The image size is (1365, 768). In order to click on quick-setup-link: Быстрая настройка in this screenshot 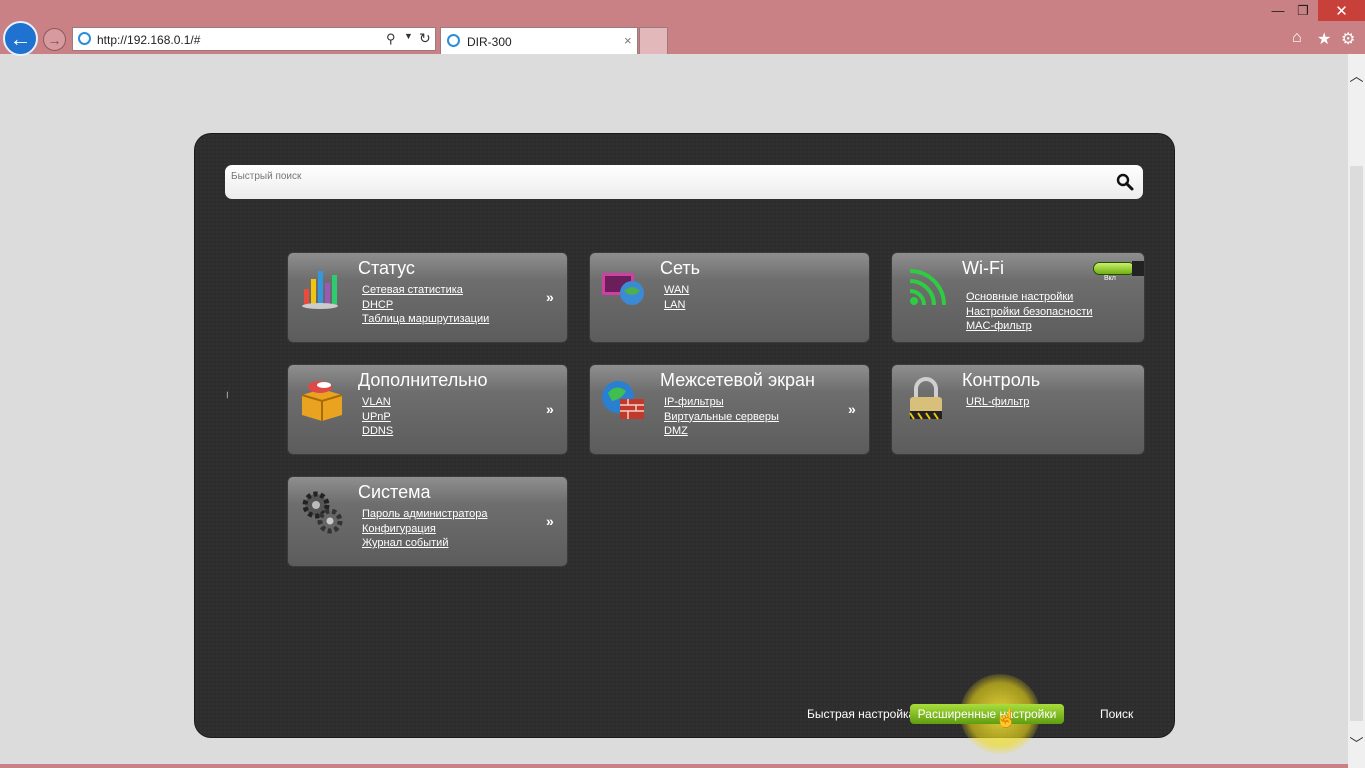, I will do `click(861, 714)`.